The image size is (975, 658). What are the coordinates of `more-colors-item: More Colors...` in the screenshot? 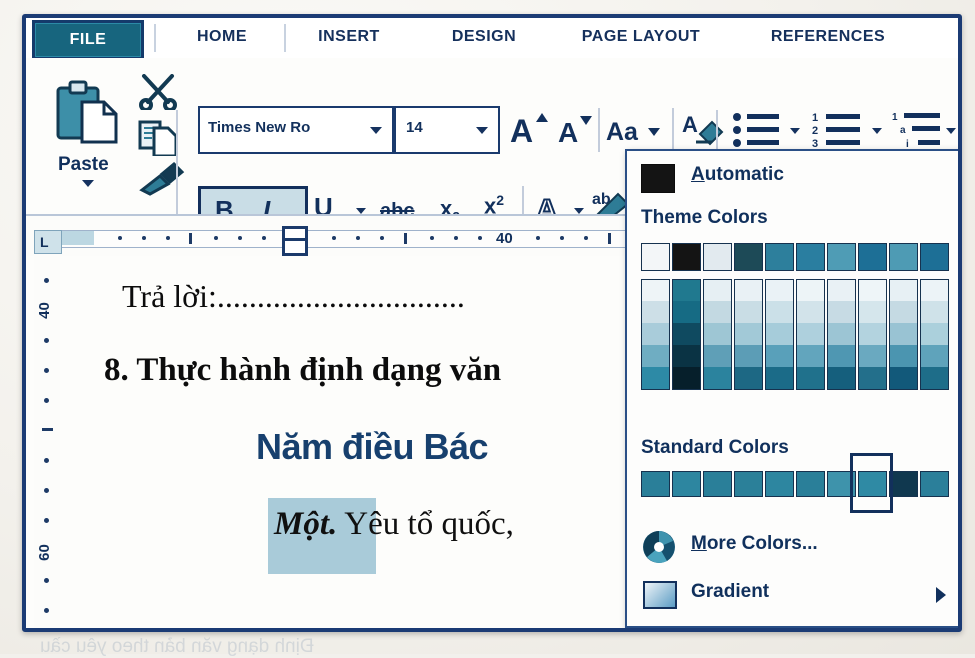 It's located at (792, 547).